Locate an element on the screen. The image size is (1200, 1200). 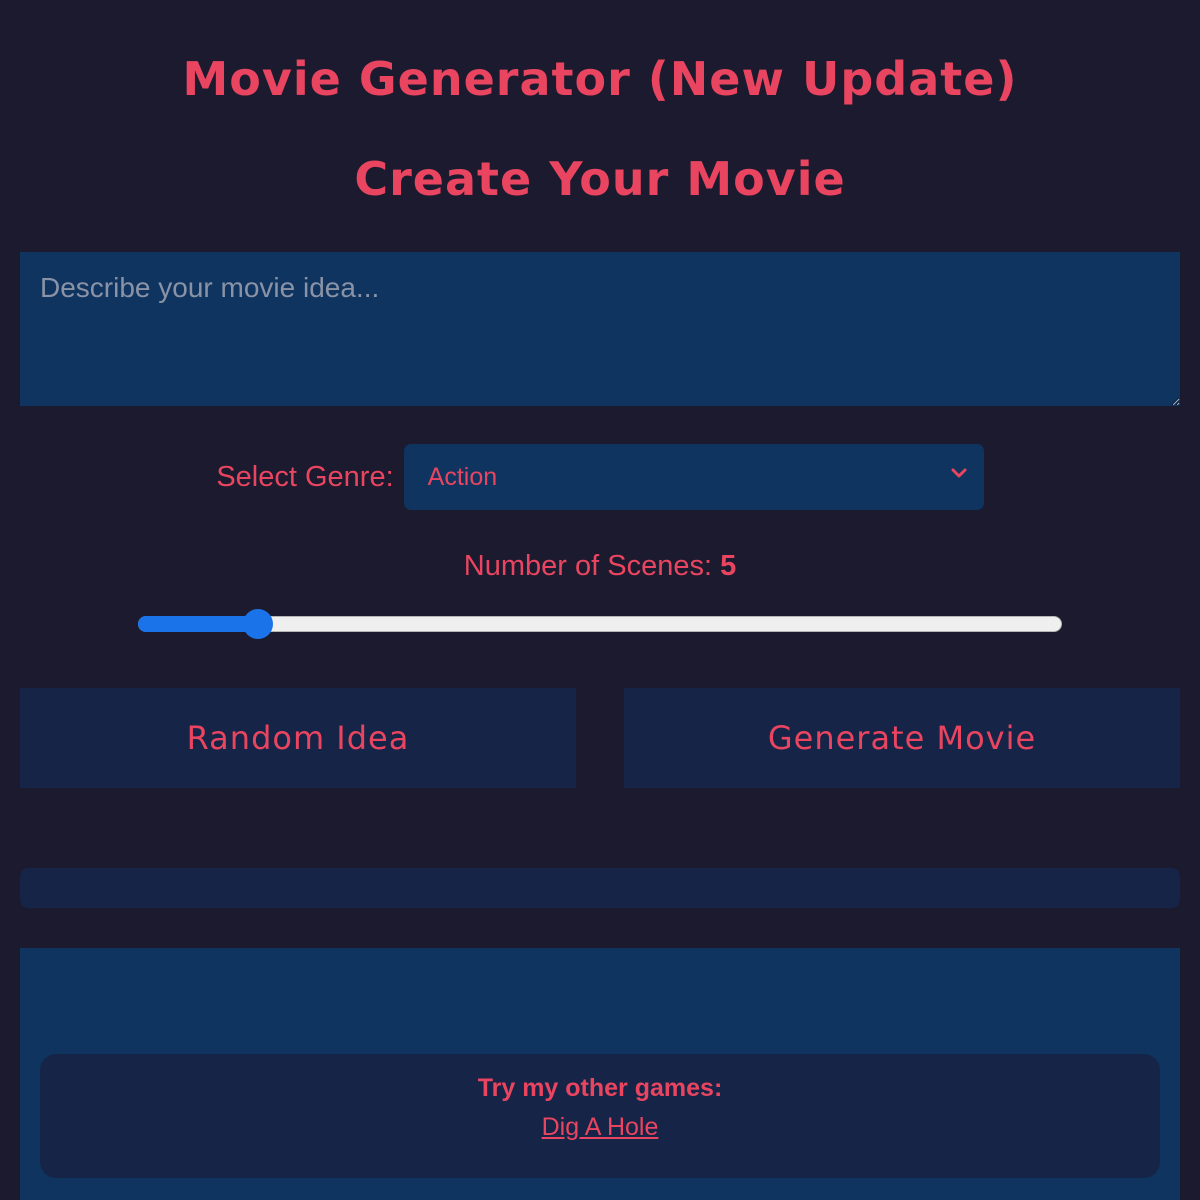
genre-row: Select Genre: Action is located at coordinates (600, 477).